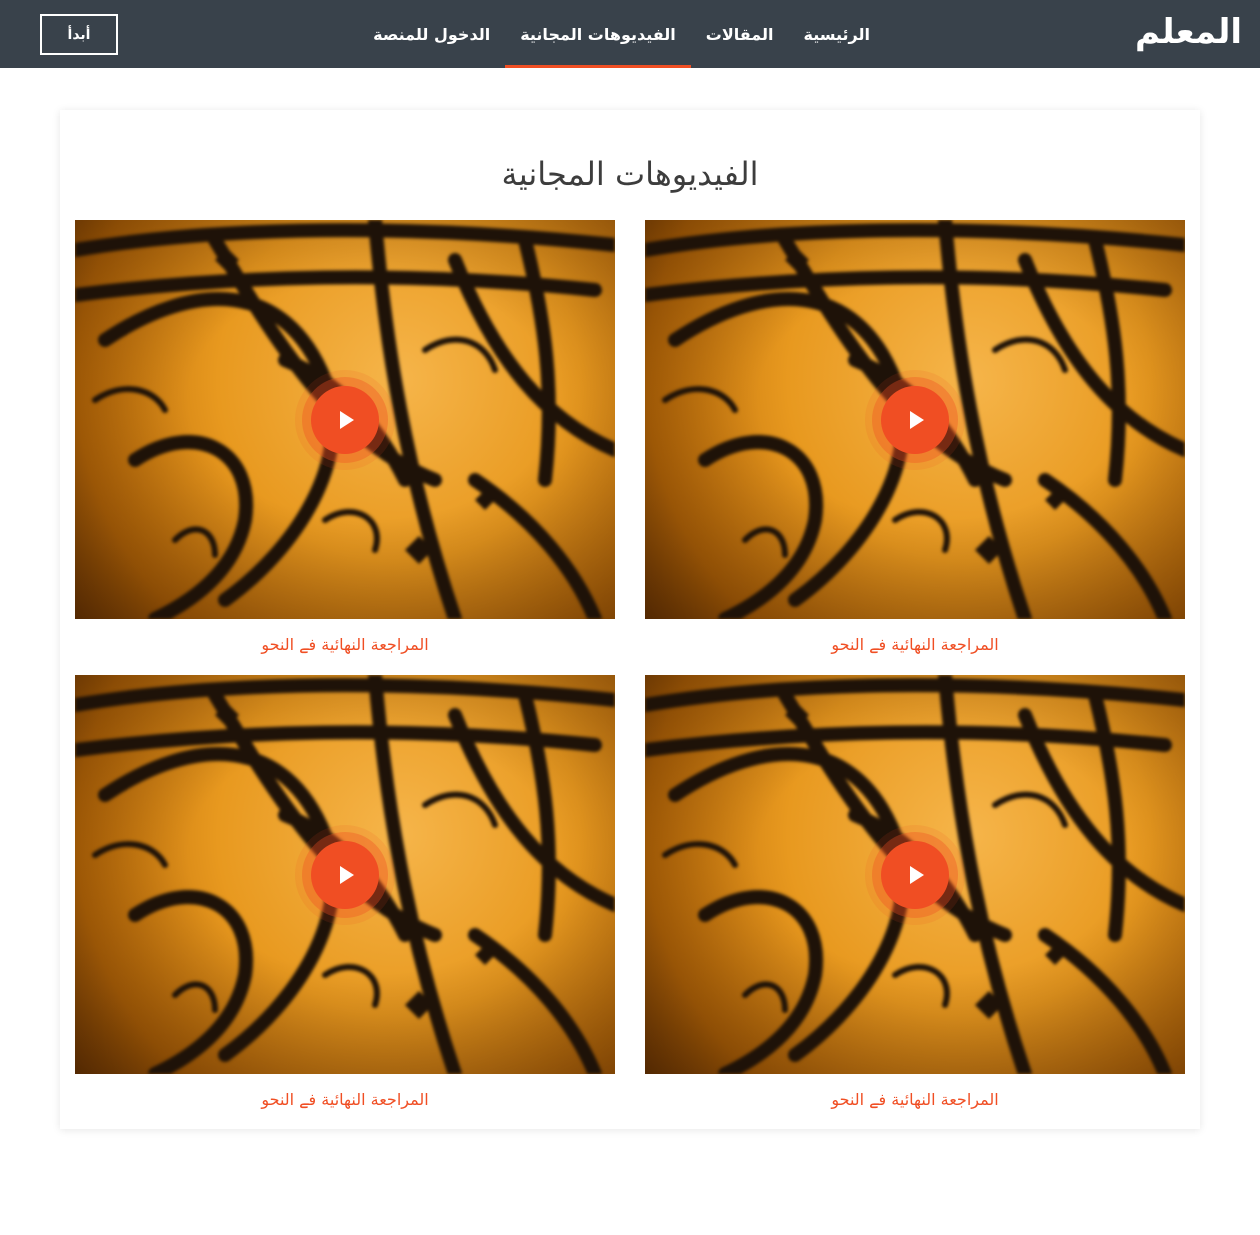 Image resolution: width=1260 pixels, height=1235 pixels. Describe the element at coordinates (740, 34) in the screenshot. I see `nav-item-articles: المقالات` at that location.